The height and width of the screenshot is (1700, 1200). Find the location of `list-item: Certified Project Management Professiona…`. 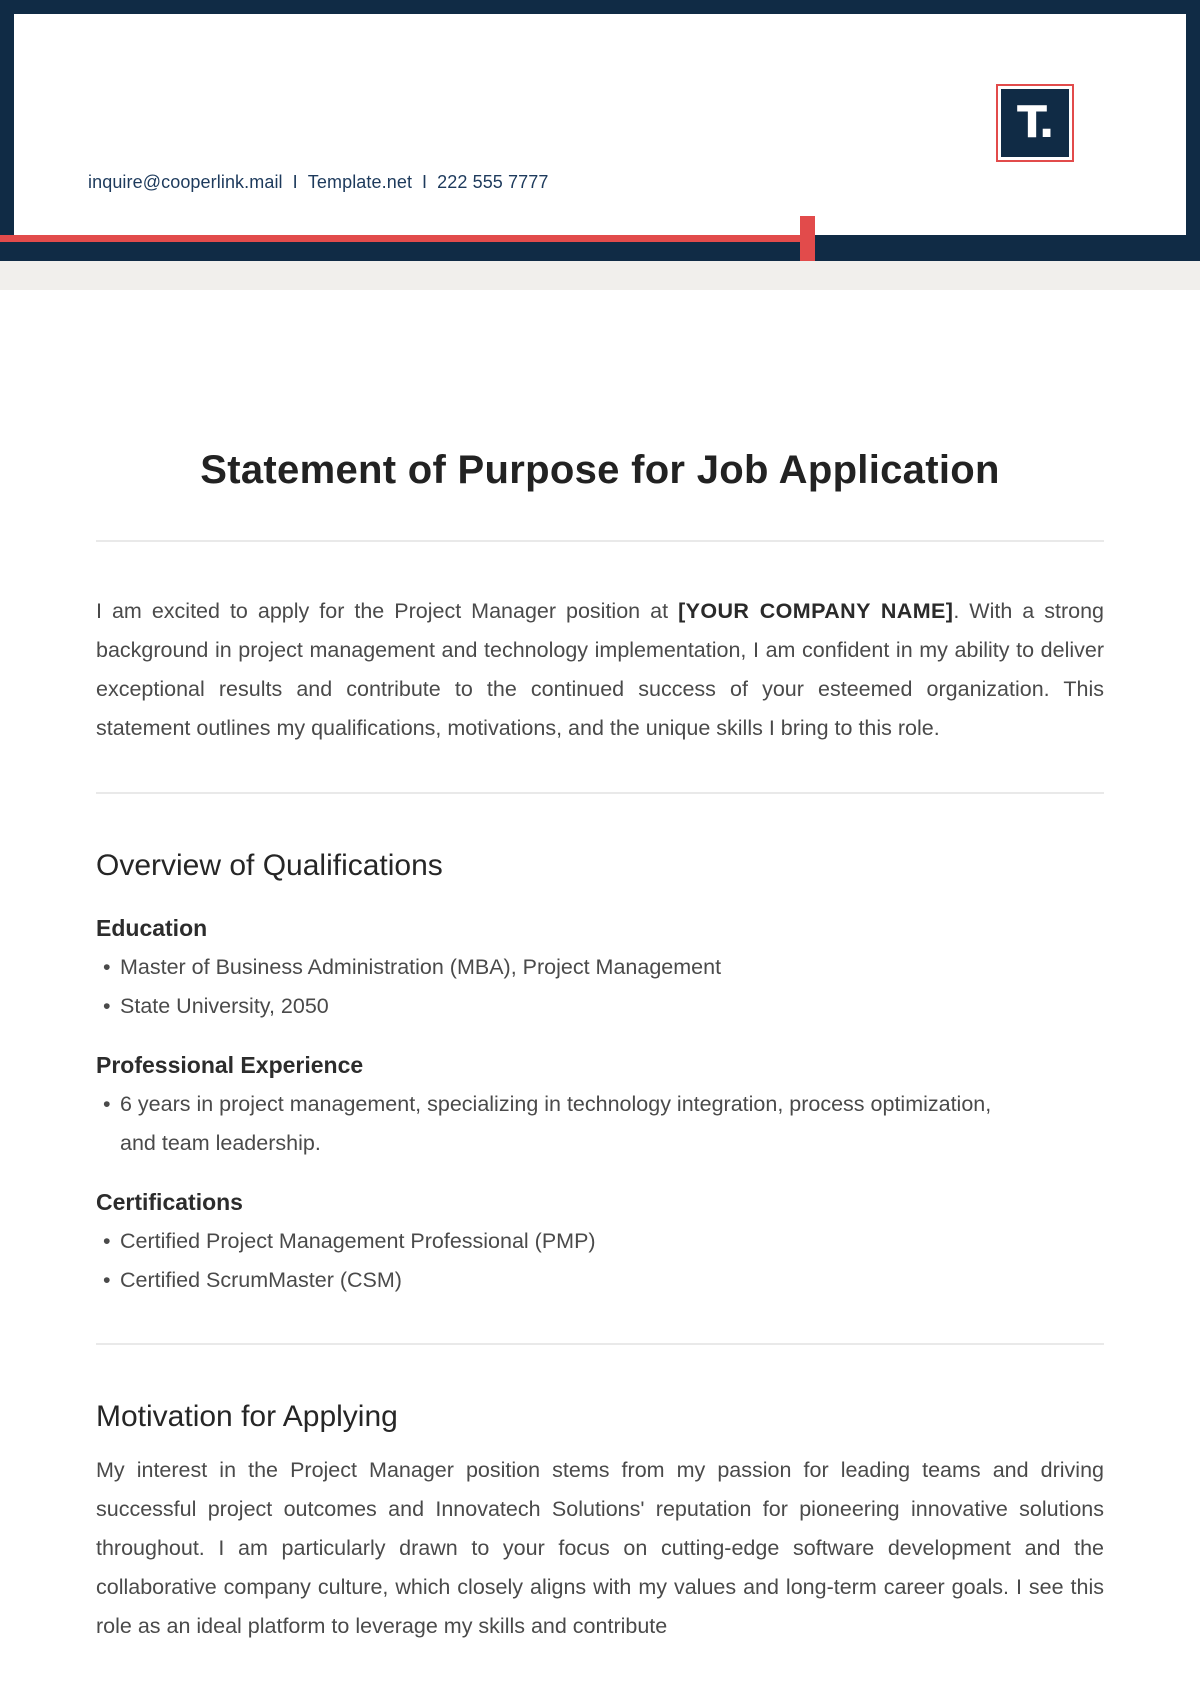

list-item: Certified Project Management Professiona… is located at coordinates (548, 1241).